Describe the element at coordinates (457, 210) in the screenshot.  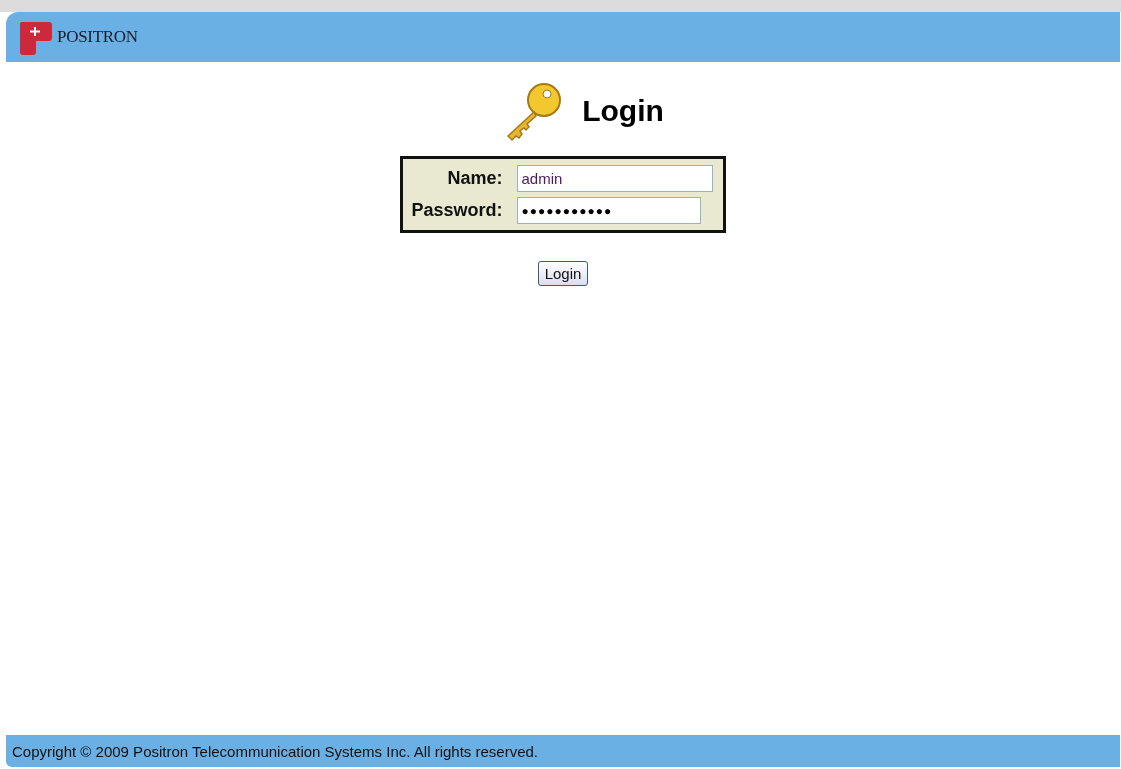
I see `field-label: Password:` at that location.